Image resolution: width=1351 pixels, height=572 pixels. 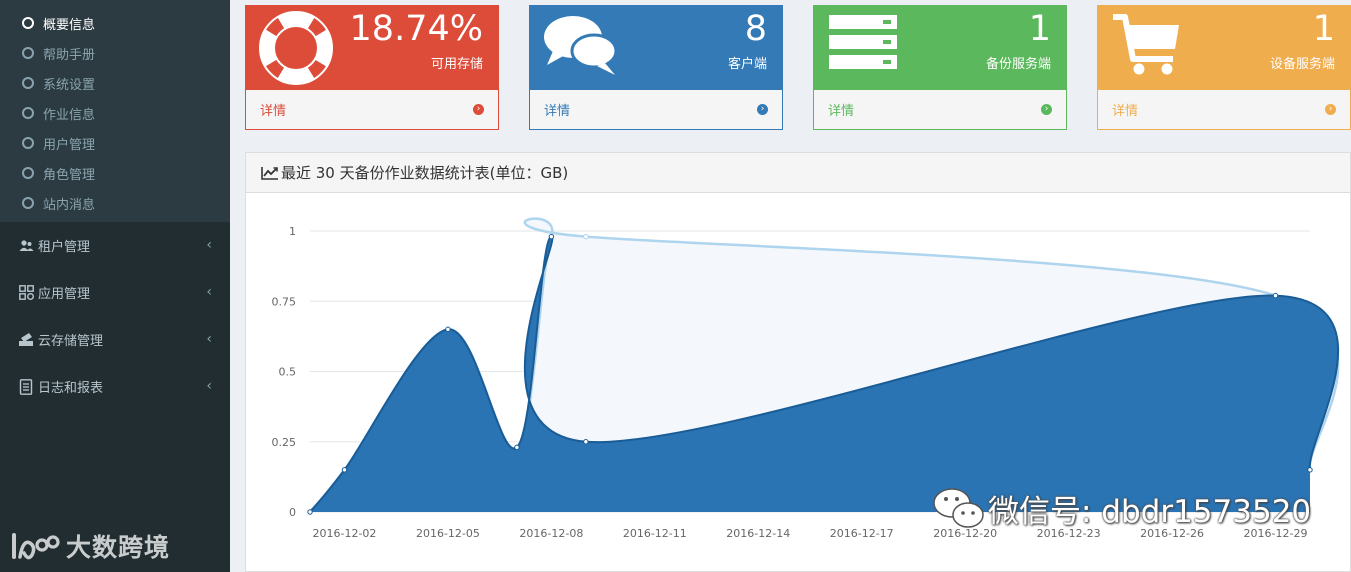 I want to click on stat-value: 8, so click(x=755, y=29).